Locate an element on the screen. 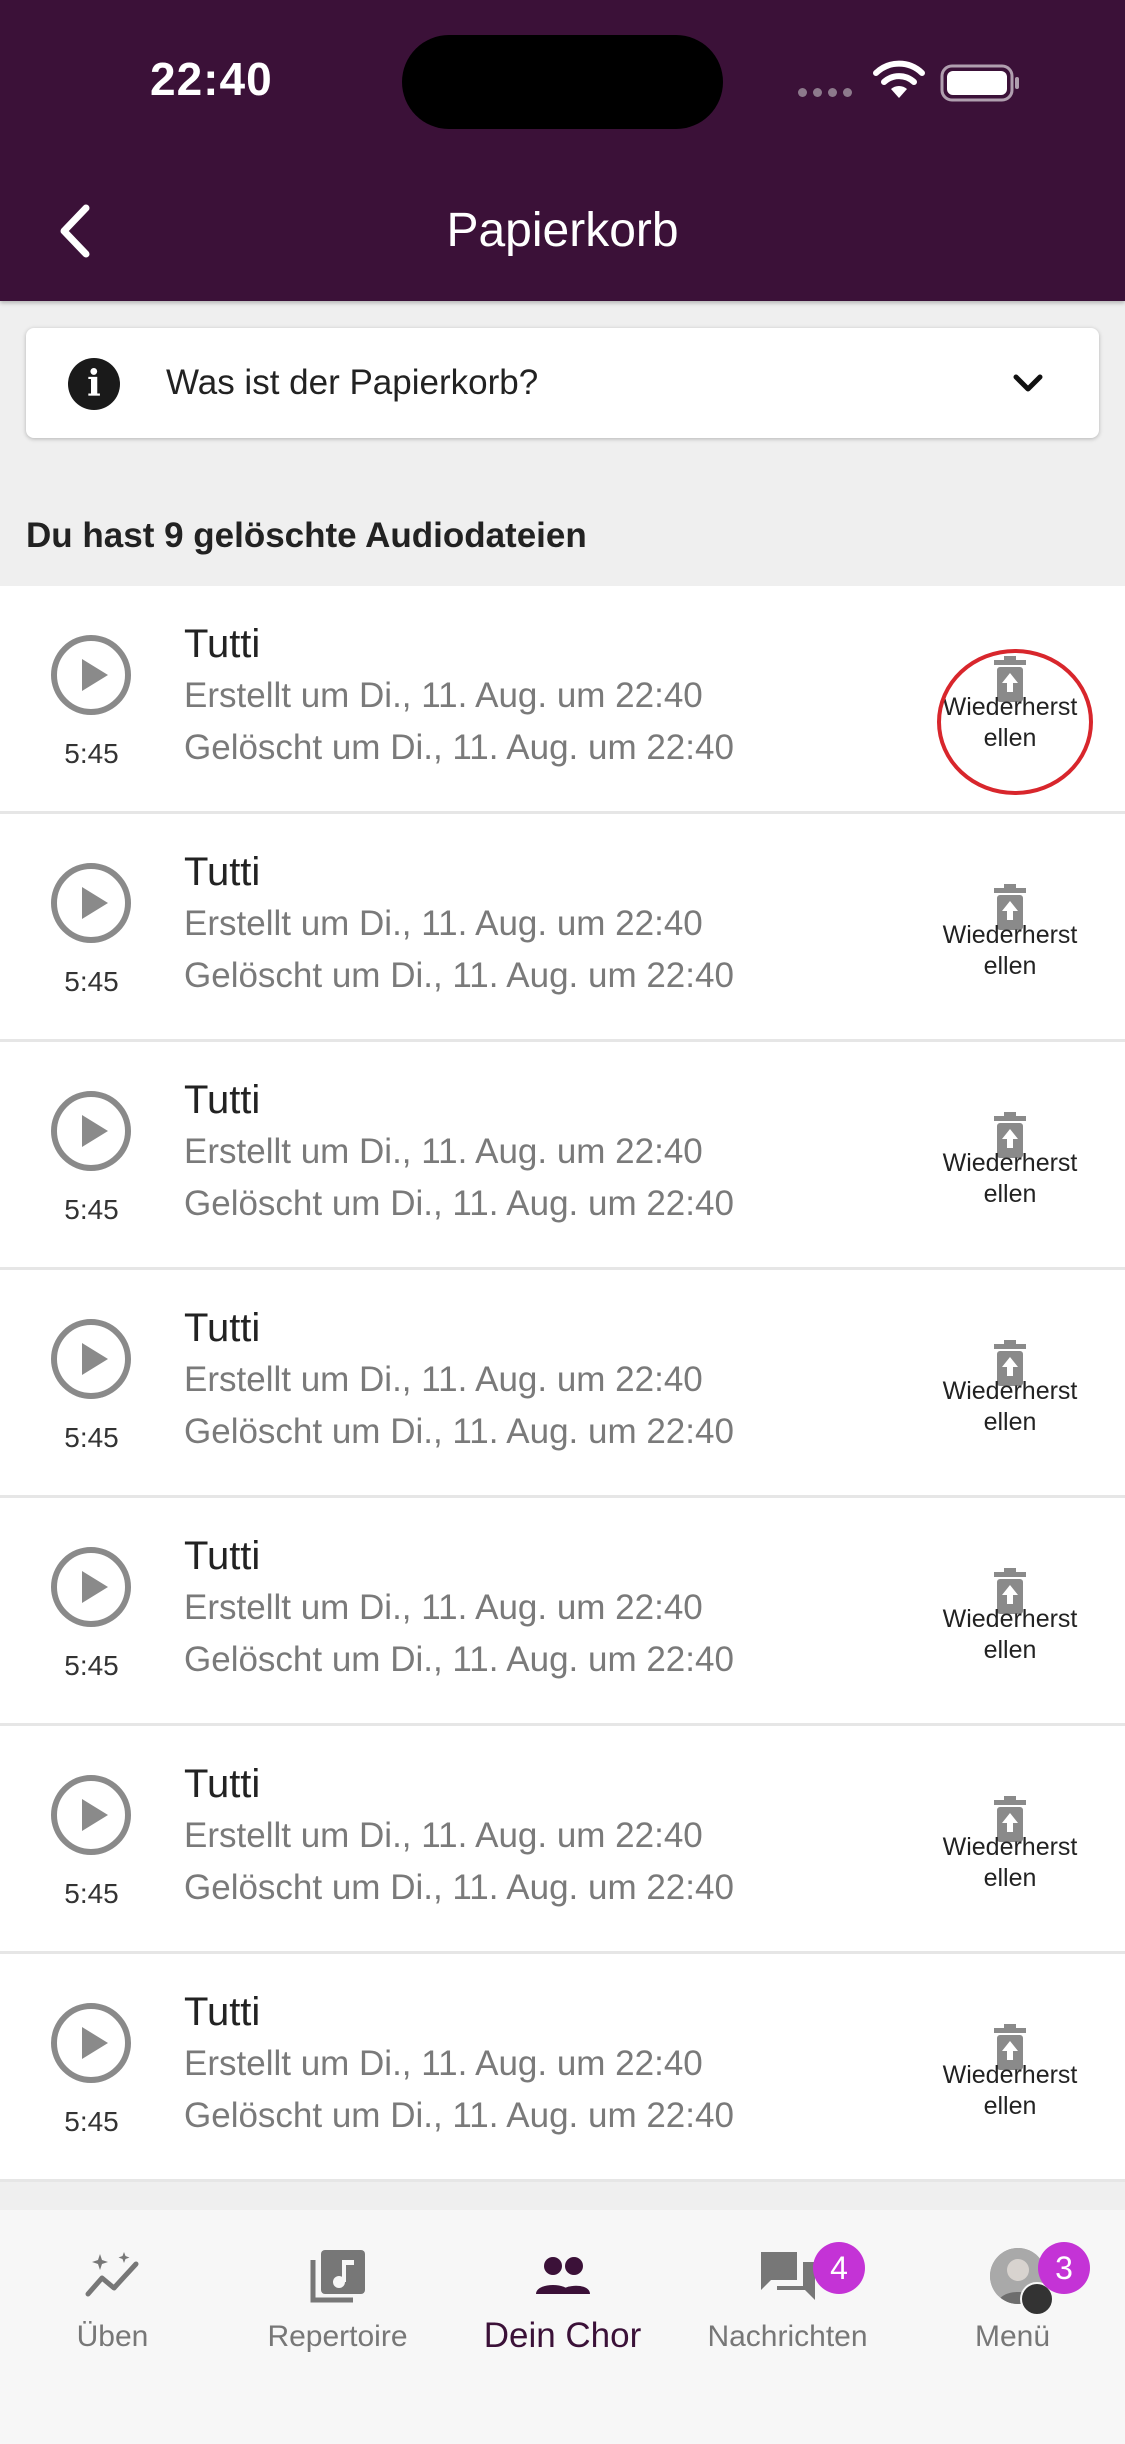 Image resolution: width=1125 pixels, height=2444 pixels. chevron-down-icon is located at coordinates (1028, 383).